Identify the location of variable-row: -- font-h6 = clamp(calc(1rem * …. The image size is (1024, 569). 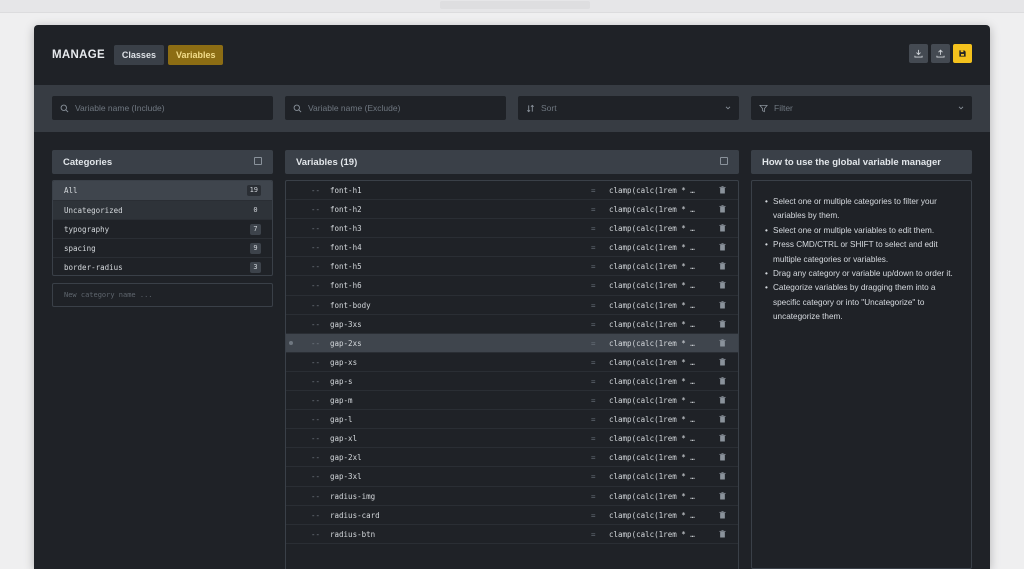
(512, 286).